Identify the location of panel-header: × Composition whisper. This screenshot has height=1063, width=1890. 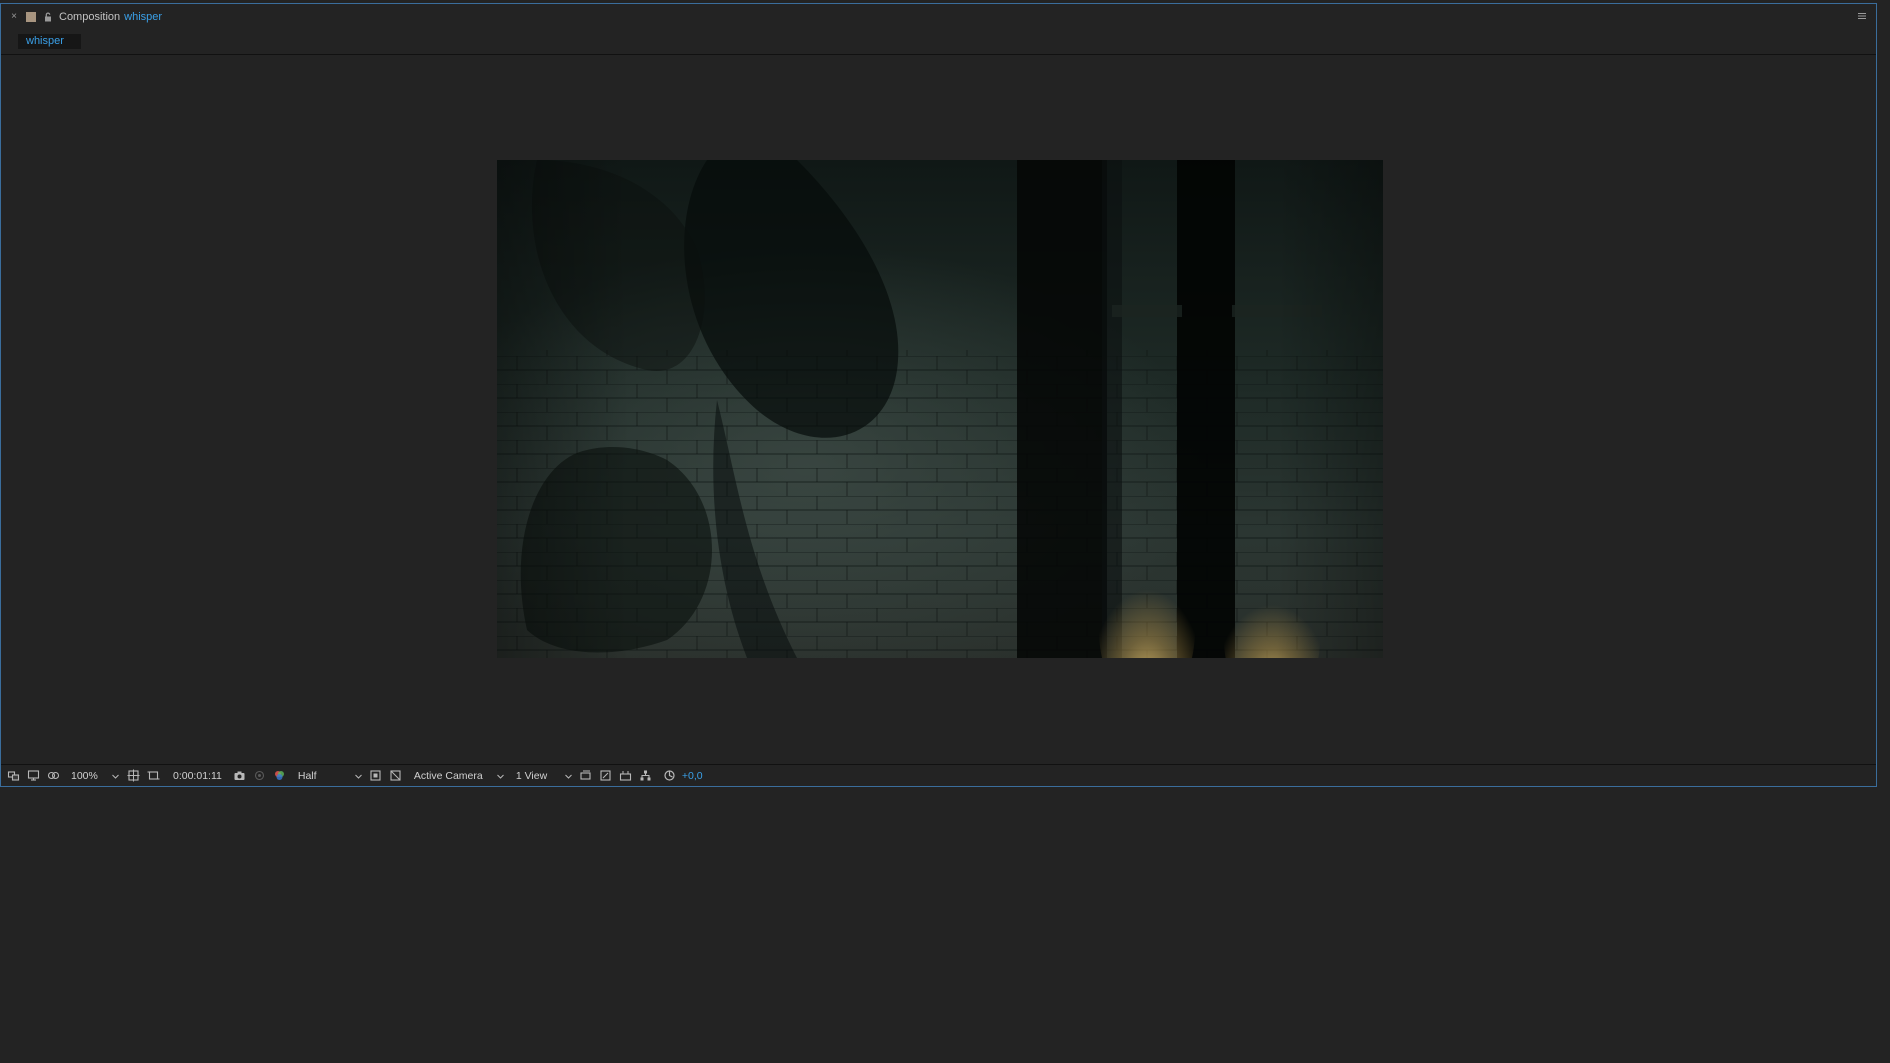
(938, 16).